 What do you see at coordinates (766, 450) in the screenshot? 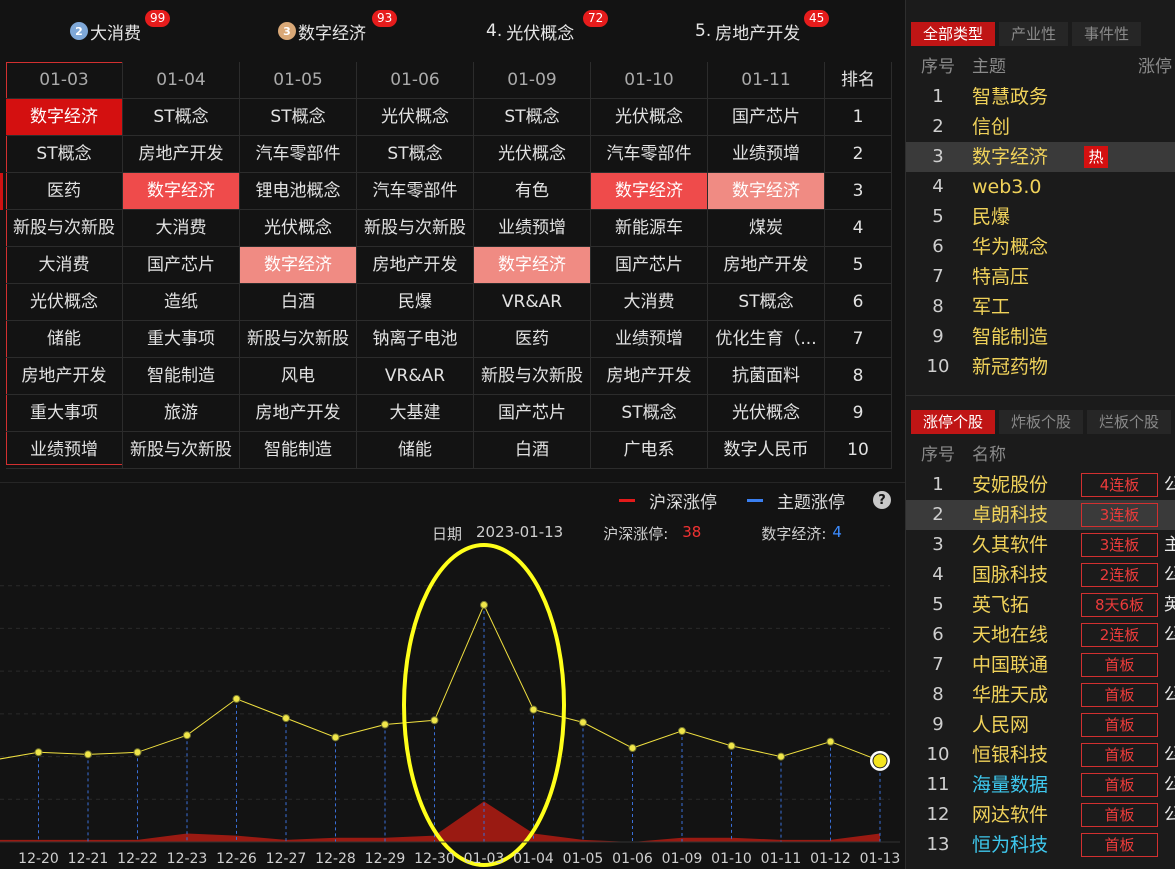
I see `theme-cell: 数字人民币` at bounding box center [766, 450].